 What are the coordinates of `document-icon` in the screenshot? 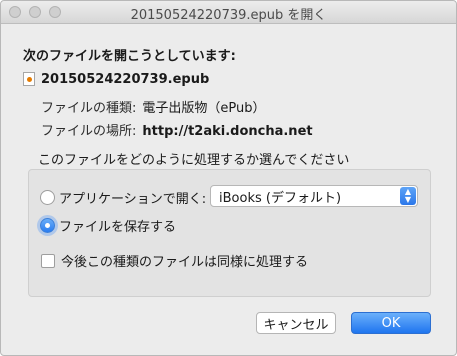 It's located at (29, 79).